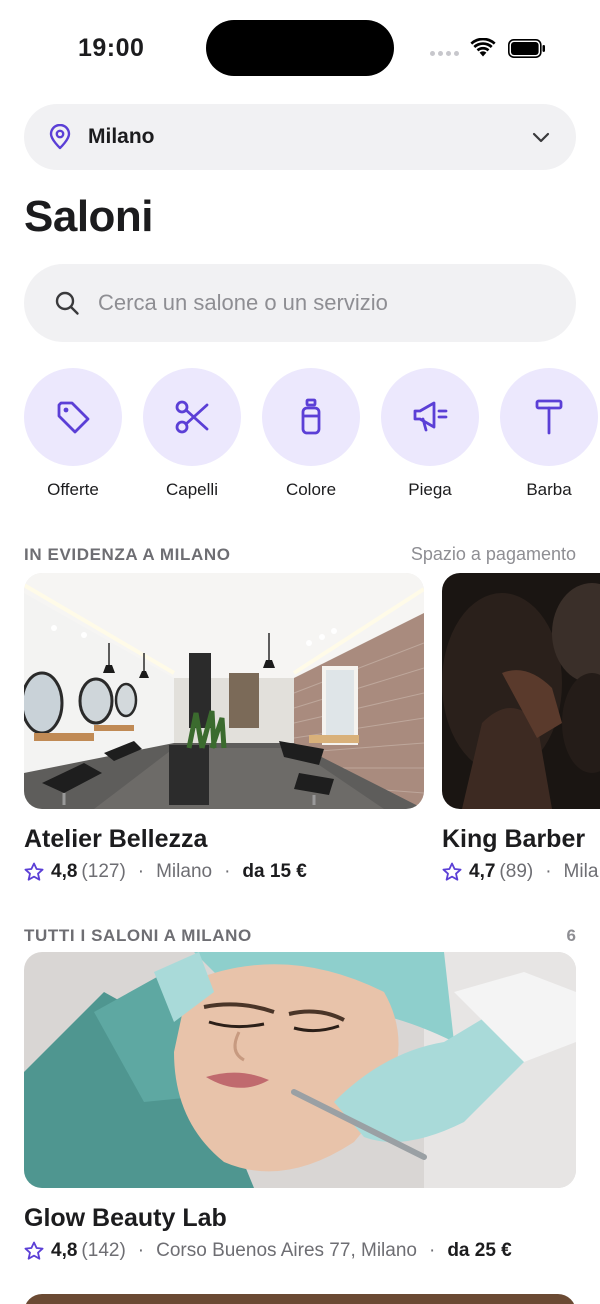 The width and height of the screenshot is (600, 1304). What do you see at coordinates (483, 47) in the screenshot?
I see `wifi-icon` at bounding box center [483, 47].